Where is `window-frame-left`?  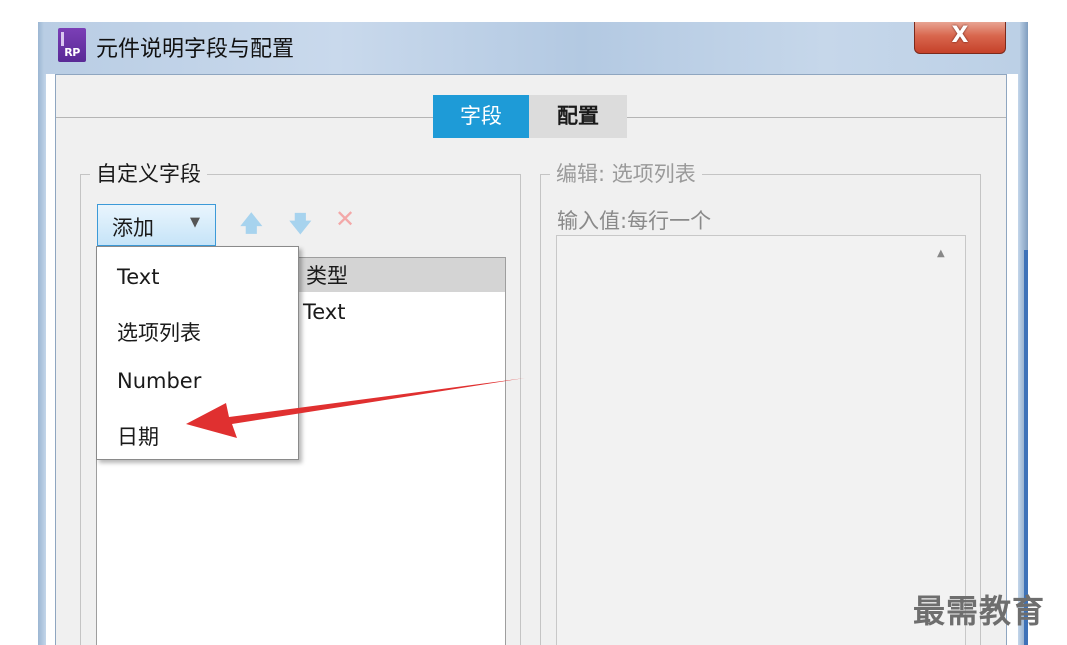 window-frame-left is located at coordinates (42, 333).